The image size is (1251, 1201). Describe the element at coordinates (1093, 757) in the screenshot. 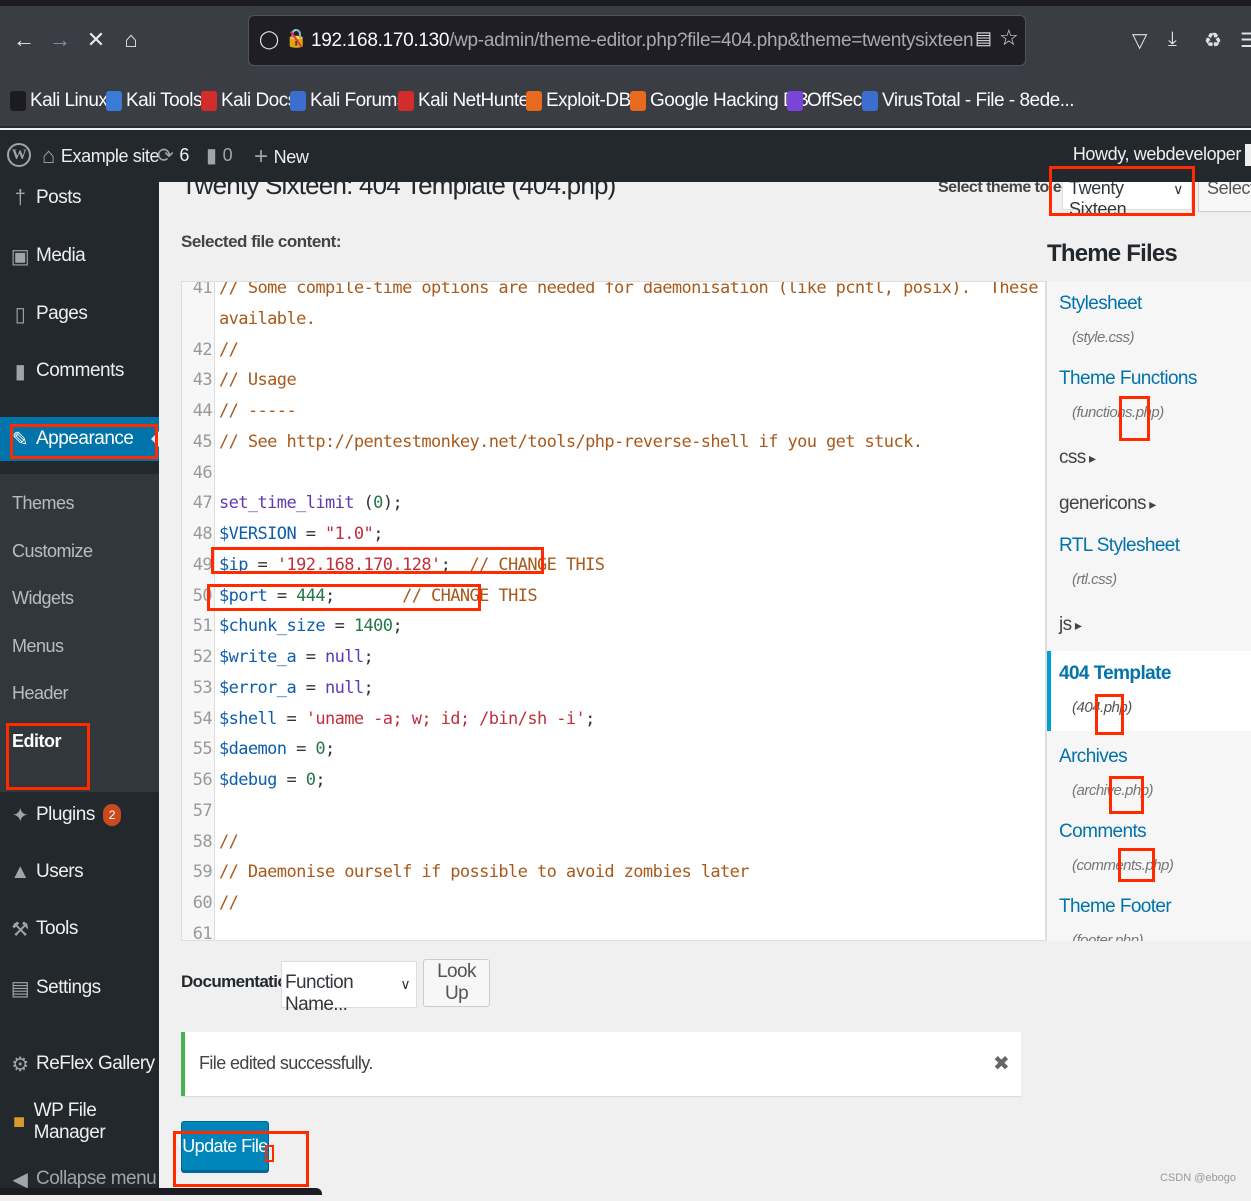

I see `theme-file-link: Archives` at that location.